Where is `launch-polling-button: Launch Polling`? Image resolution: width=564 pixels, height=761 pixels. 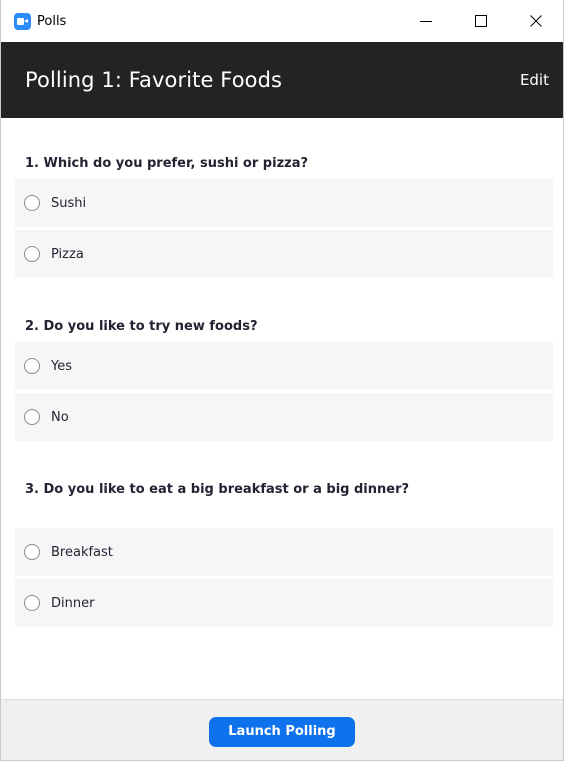
launch-polling-button: Launch Polling is located at coordinates (282, 731).